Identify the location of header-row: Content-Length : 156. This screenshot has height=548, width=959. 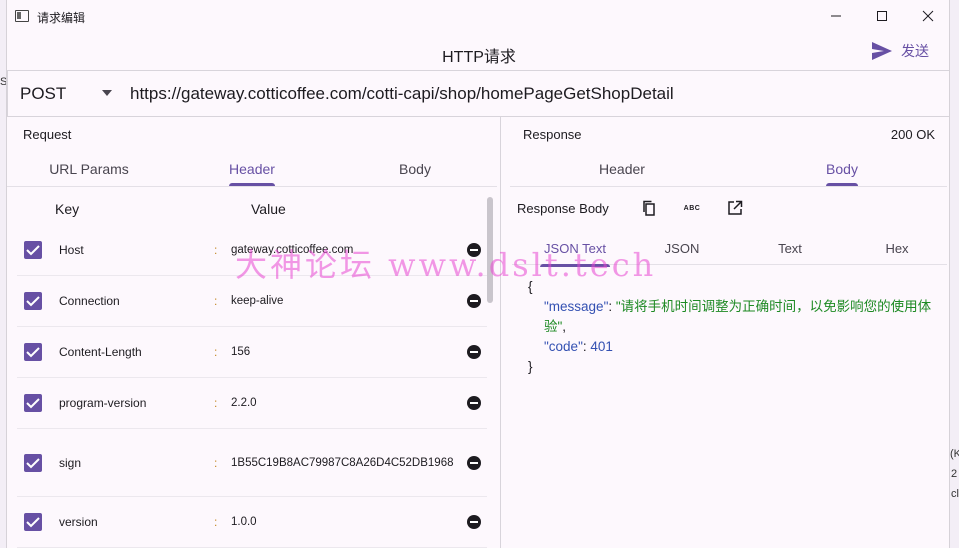
(252, 352).